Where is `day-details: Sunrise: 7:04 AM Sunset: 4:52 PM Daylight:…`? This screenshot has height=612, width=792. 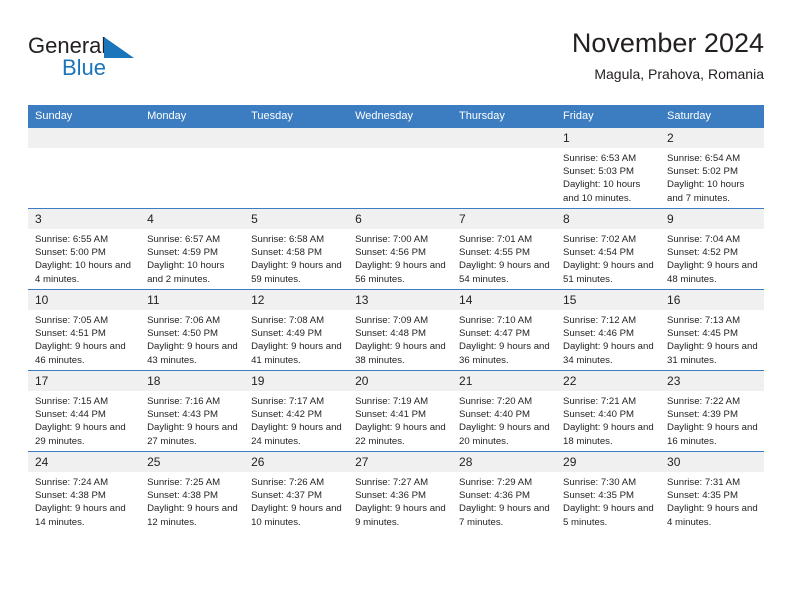
day-details: Sunrise: 7:04 AM Sunset: 4:52 PM Daylight:… is located at coordinates (712, 257).